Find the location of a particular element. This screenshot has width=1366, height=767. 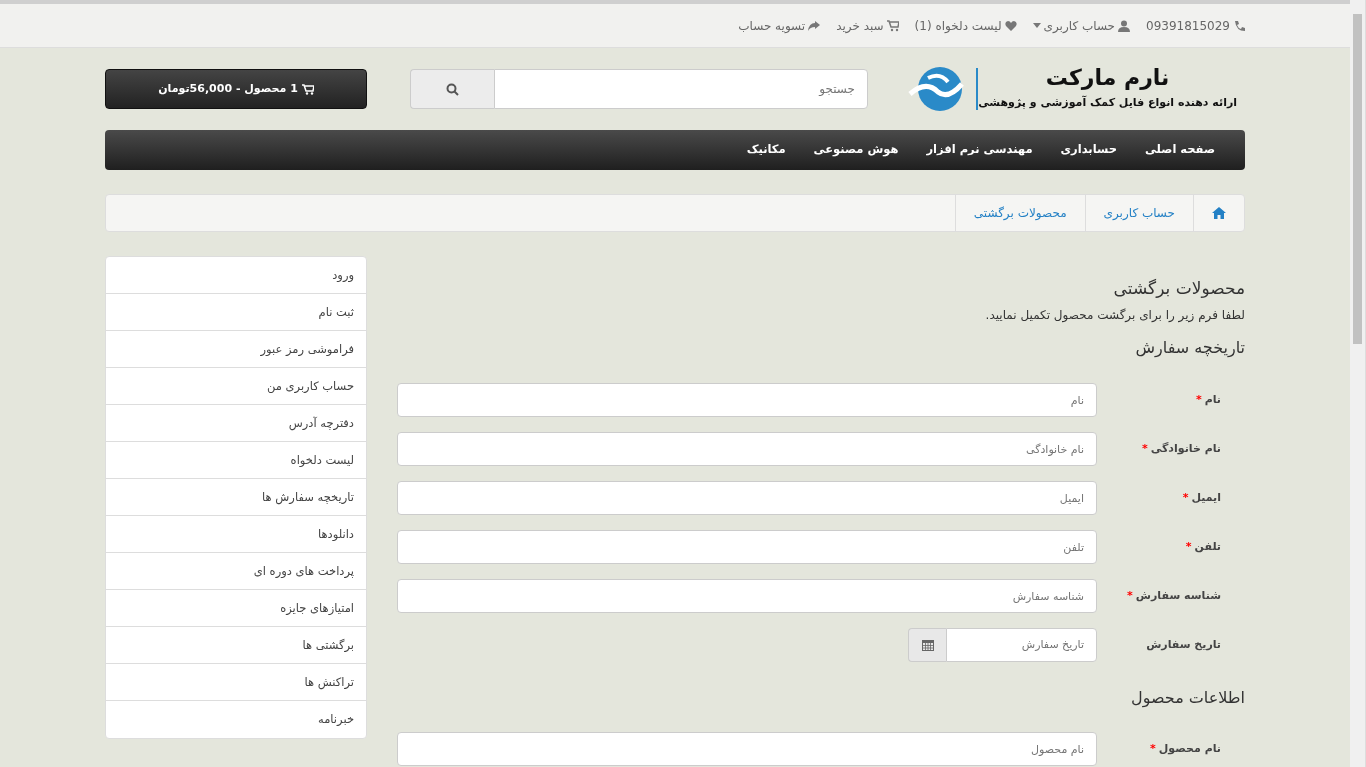

text-field: ایمیل is located at coordinates (747, 498).